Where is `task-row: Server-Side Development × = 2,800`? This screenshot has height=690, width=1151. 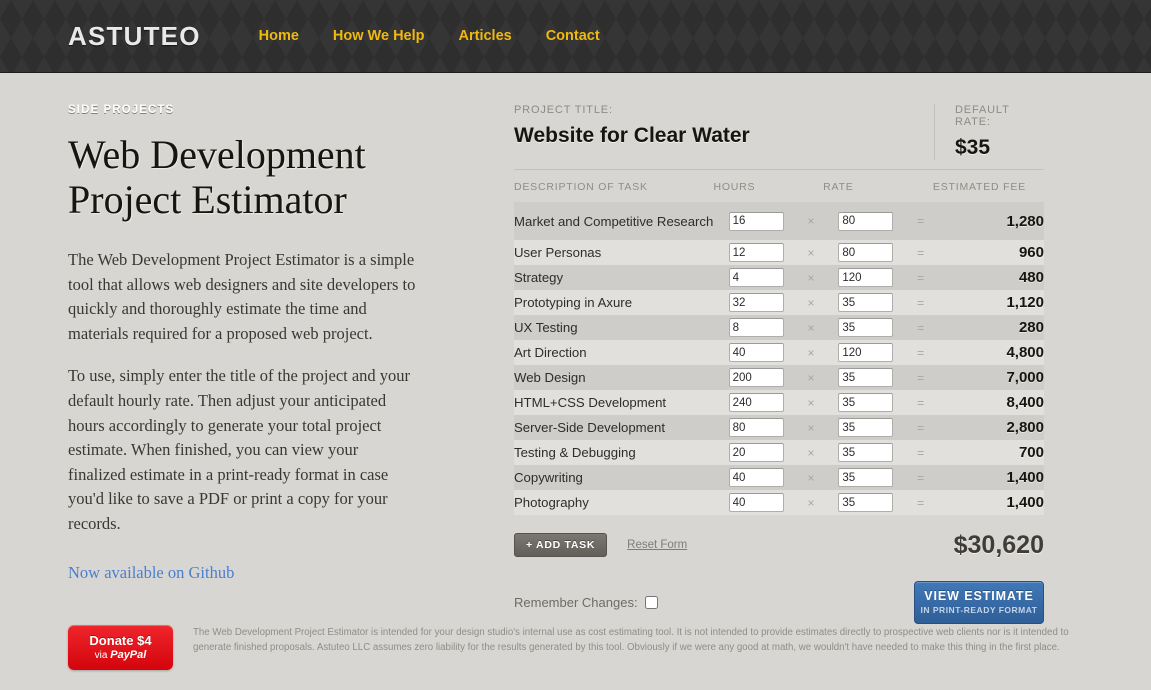
task-row: Server-Side Development × = 2,800 is located at coordinates (779, 427).